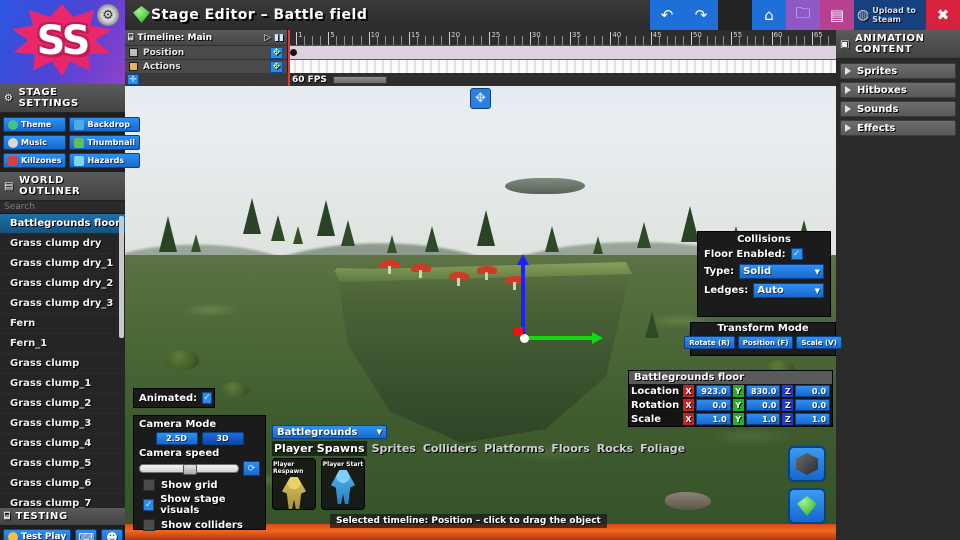 The width and height of the screenshot is (960, 540). What do you see at coordinates (62, 384) in the screenshot?
I see `outliner-item: Grass clump_1` at bounding box center [62, 384].